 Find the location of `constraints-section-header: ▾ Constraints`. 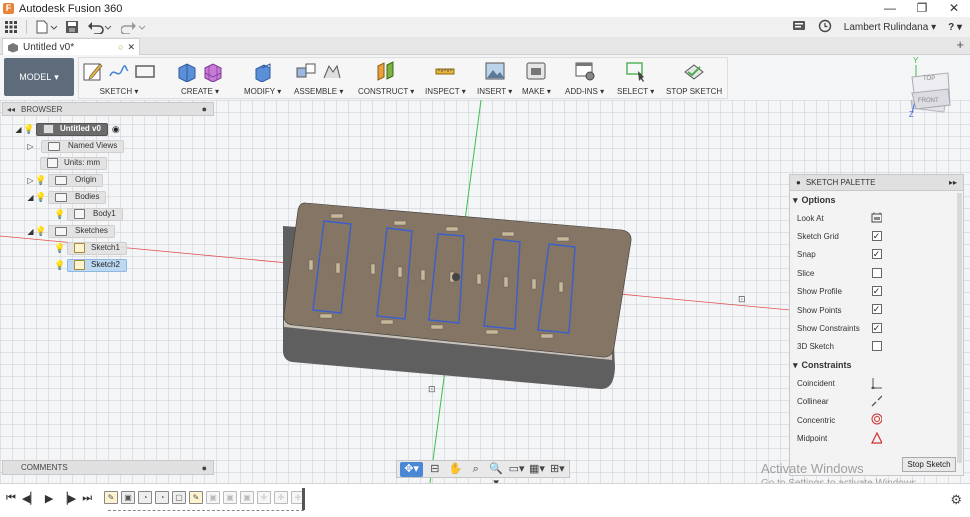

constraints-section-header: ▾ Constraints is located at coordinates (876, 365).